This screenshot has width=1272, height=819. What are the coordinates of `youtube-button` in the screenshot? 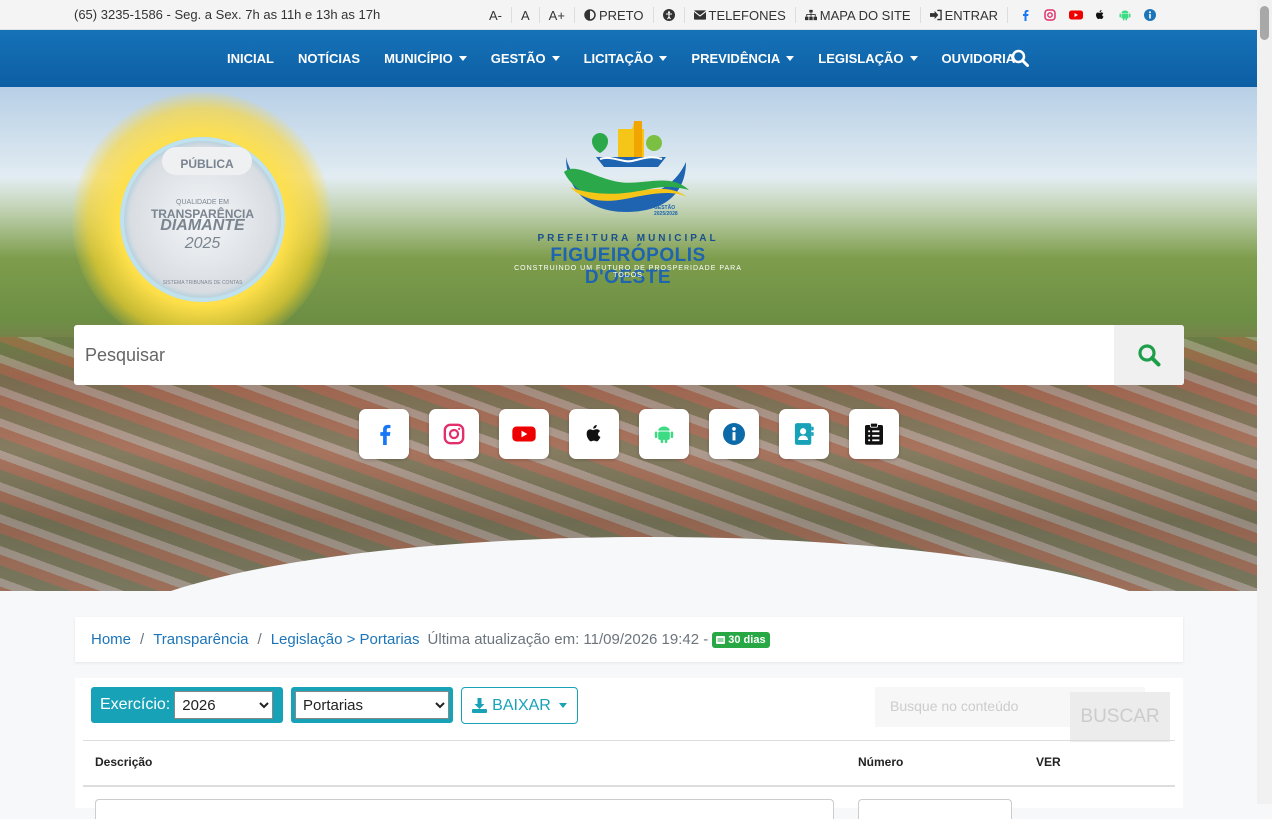 It's located at (524, 434).